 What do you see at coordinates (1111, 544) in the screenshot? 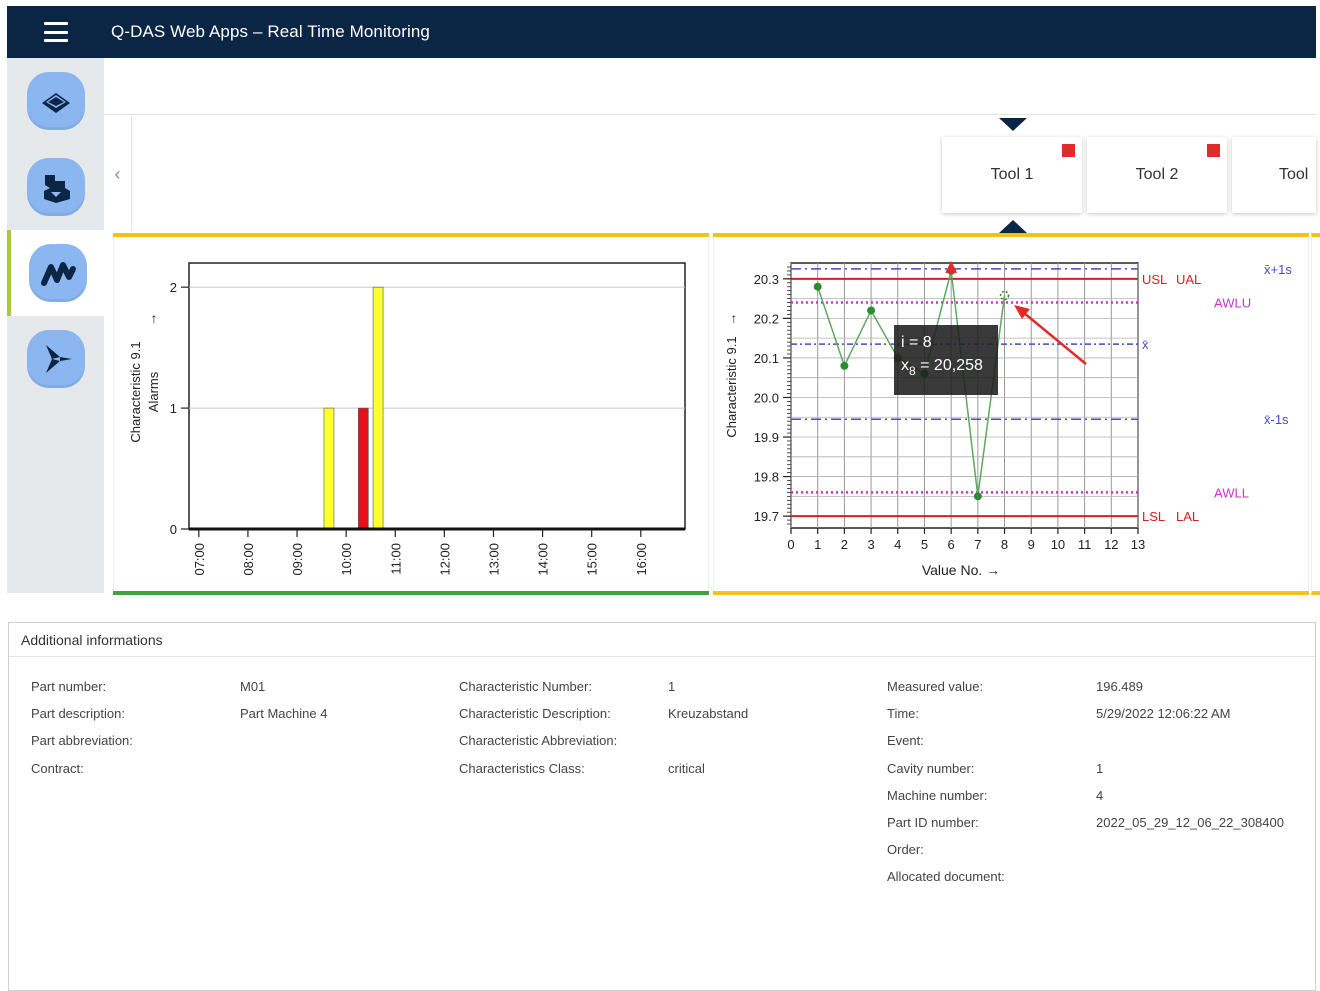
I see `x-tick-label: 12` at bounding box center [1111, 544].